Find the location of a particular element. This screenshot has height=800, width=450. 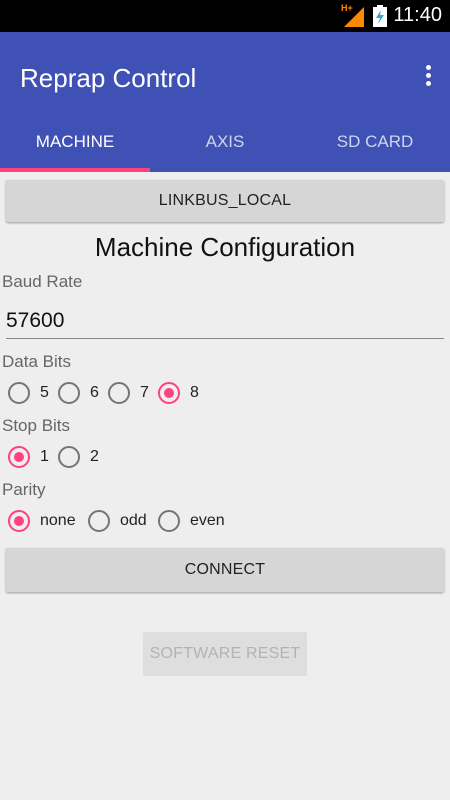

signal-icon is located at coordinates (354, 17).